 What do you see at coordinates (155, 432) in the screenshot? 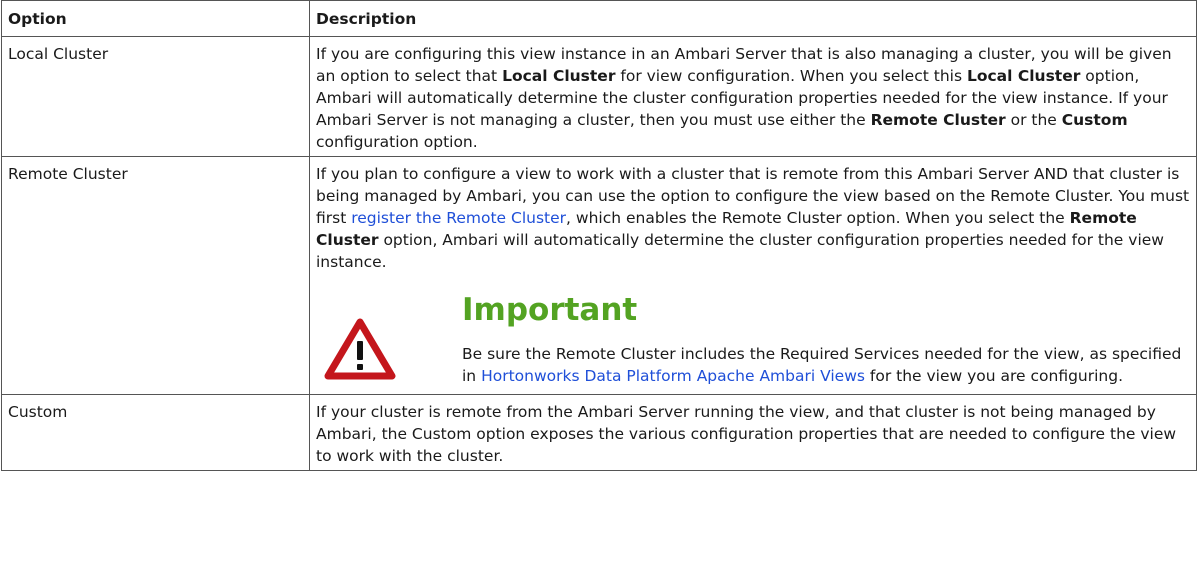
I see `option-name-cell: Custom` at bounding box center [155, 432].